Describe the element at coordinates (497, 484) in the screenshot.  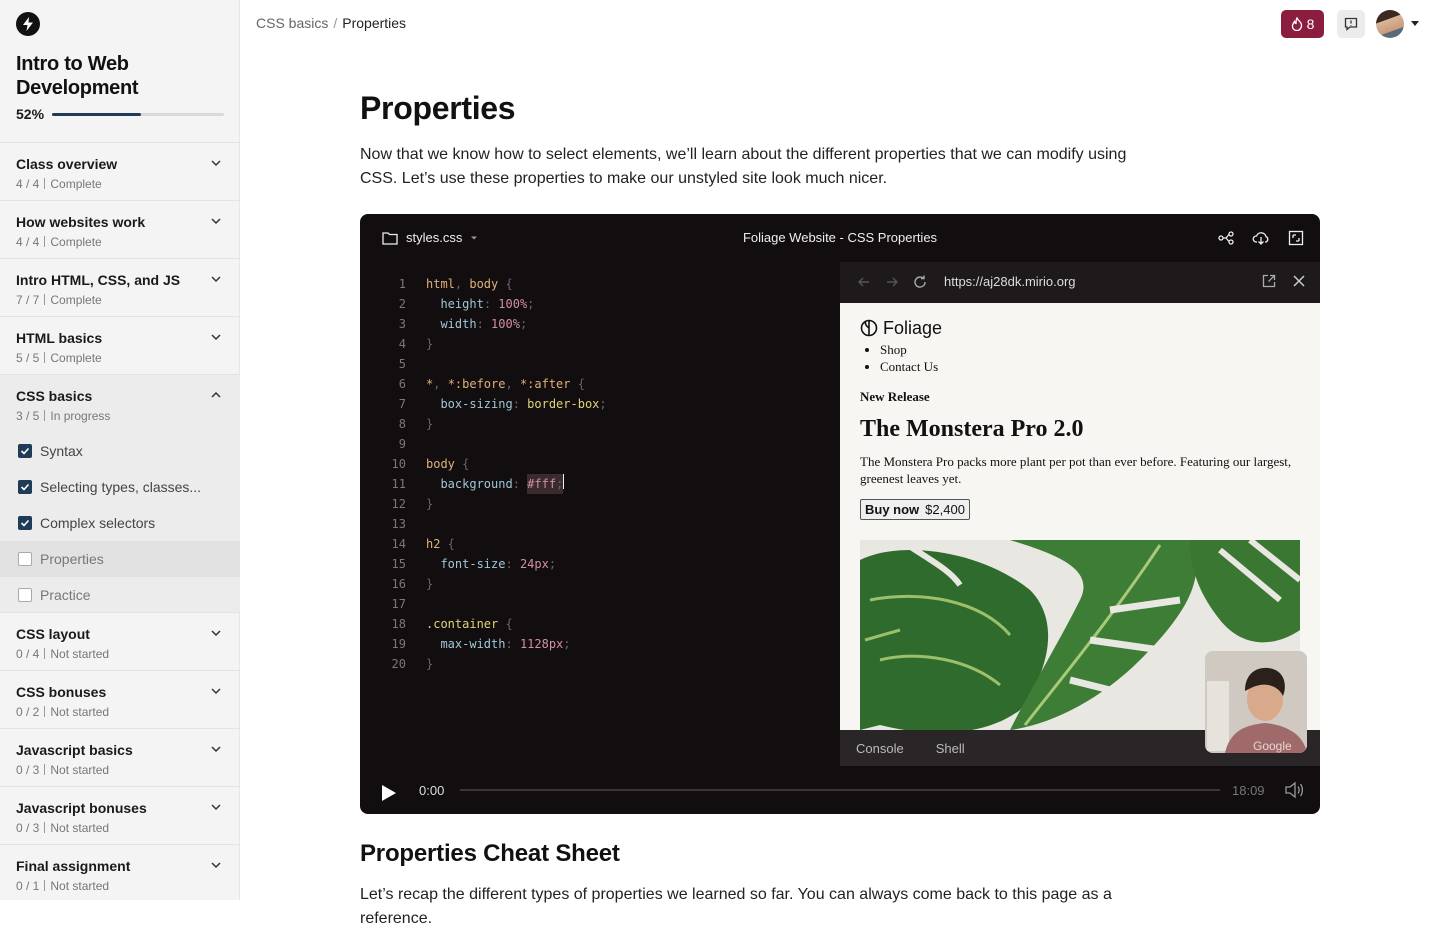
I see `code-line: 11 background: #fff;` at that location.